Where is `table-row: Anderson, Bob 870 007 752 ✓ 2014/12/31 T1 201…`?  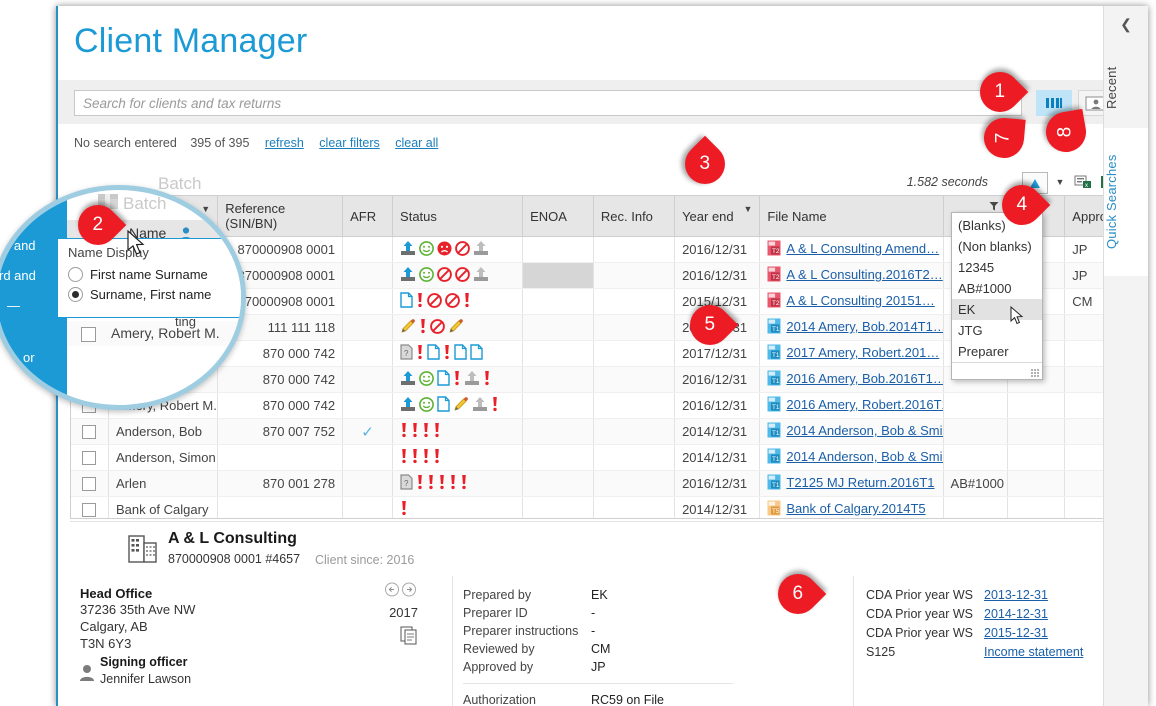
table-row: Anderson, Bob 870 007 752 ✓ 2014/12/31 T1 201… is located at coordinates (601, 431).